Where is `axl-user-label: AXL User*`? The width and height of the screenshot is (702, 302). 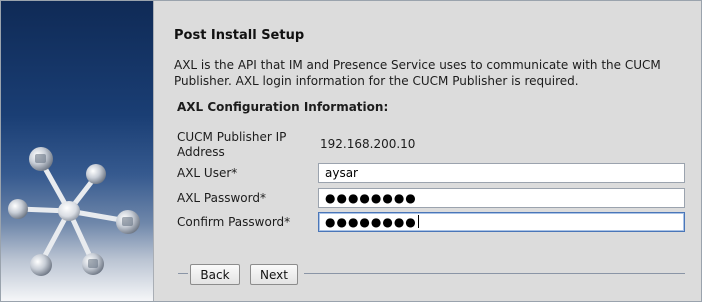
axl-user-label: AXL User* is located at coordinates (207, 173).